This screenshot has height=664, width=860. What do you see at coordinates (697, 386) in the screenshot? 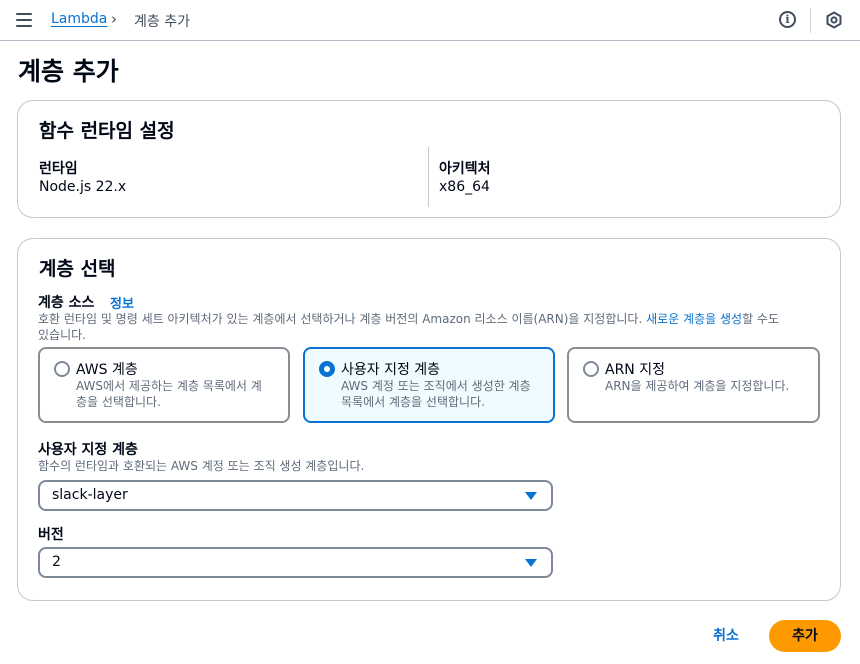
I see `tile-description: ARN을 제공하여 계층을 지정합니다.` at bounding box center [697, 386].